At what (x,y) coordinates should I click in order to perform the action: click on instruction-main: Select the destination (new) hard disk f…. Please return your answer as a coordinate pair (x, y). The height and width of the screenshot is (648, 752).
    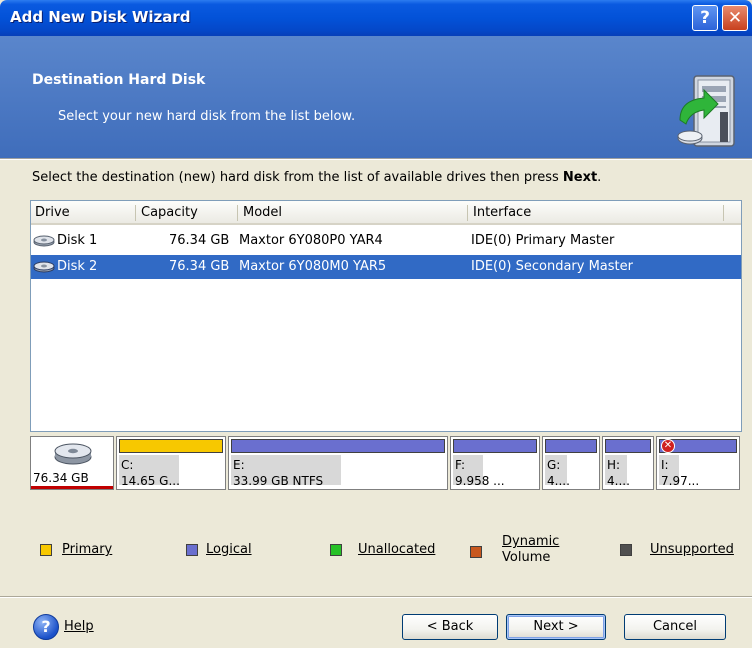
    Looking at the image, I should click on (297, 177).